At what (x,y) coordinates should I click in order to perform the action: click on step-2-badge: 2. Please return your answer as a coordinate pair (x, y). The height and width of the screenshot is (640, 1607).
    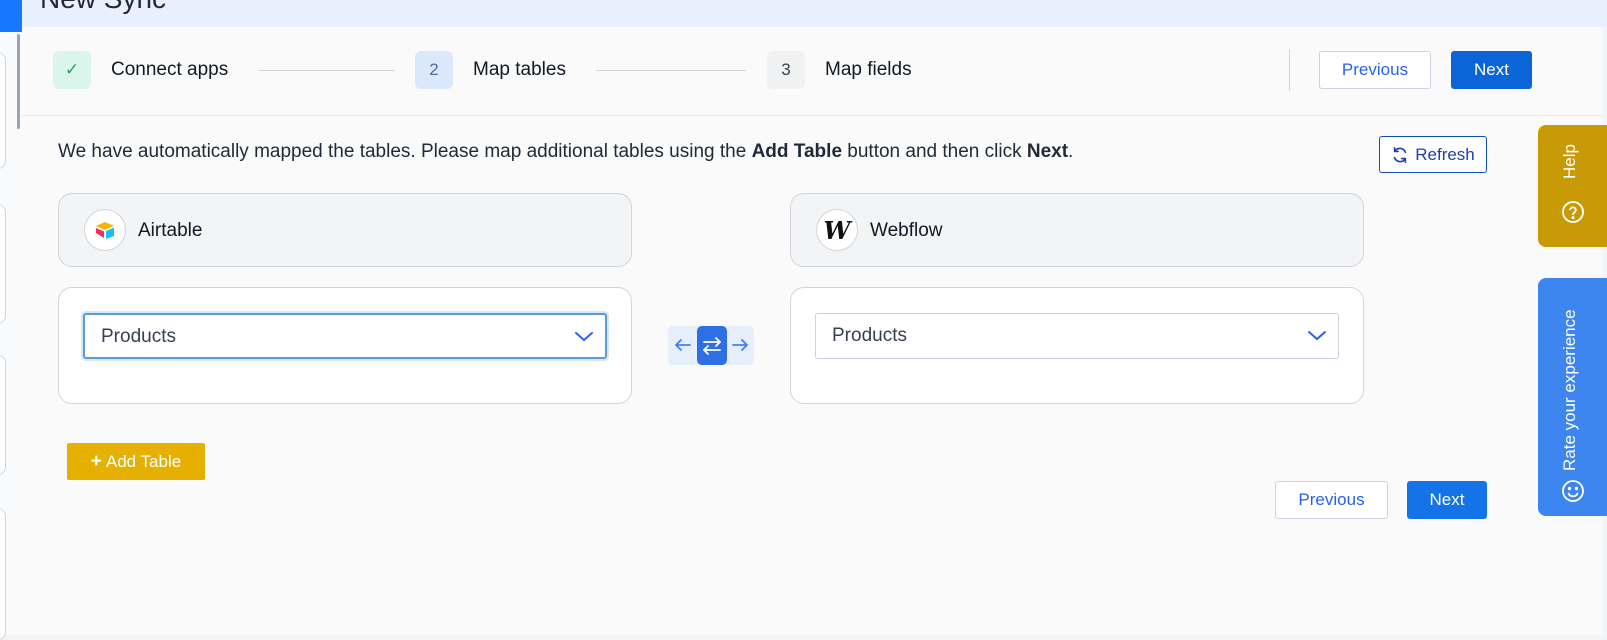
    Looking at the image, I should click on (434, 70).